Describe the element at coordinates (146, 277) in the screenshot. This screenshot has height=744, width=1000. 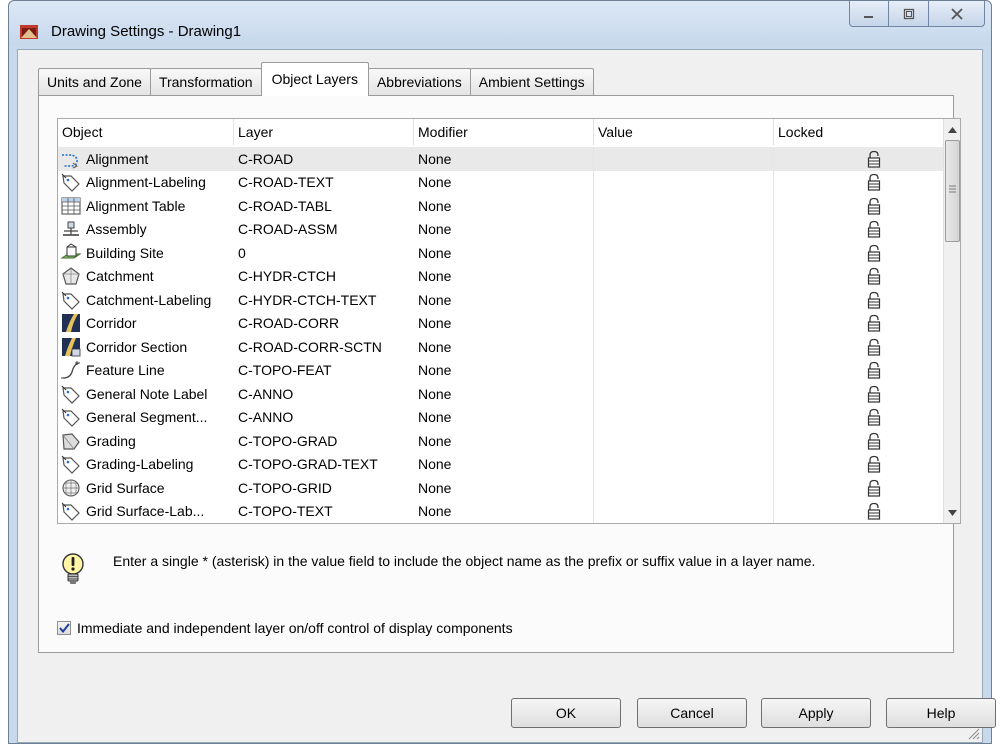
I see `object-cell: Catchment` at that location.